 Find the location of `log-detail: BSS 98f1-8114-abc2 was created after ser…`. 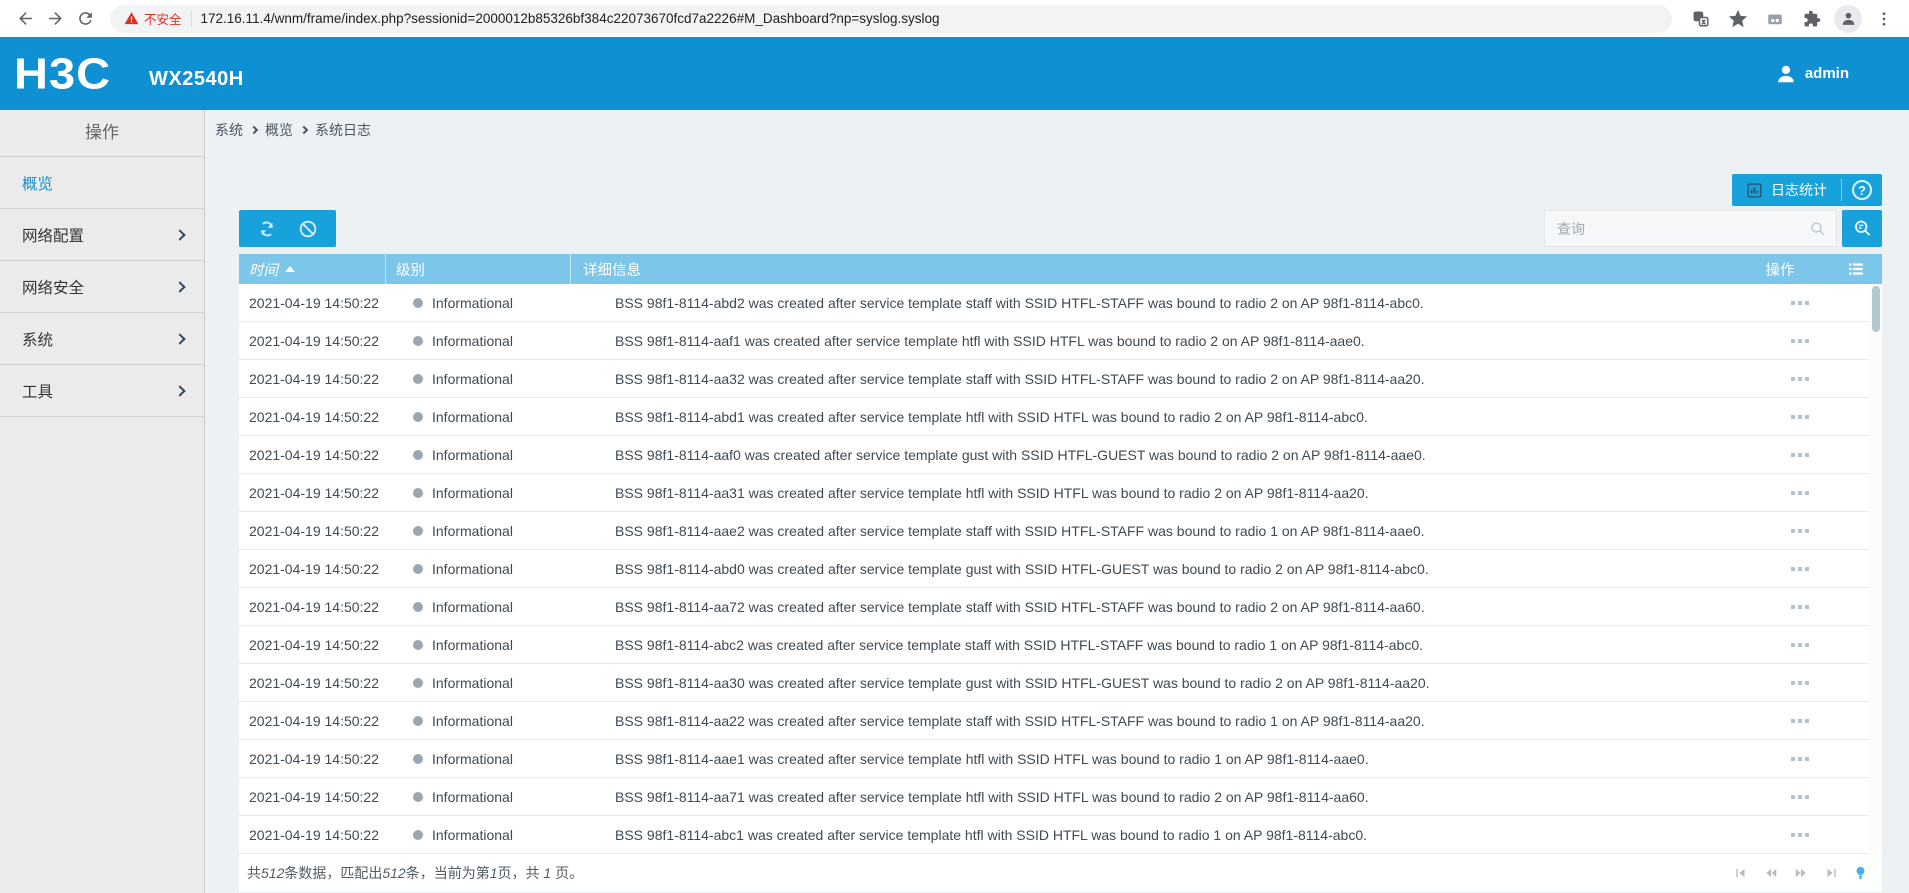

log-detail: BSS 98f1-8114-abc2 was created after ser… is located at coordinates (1019, 644).